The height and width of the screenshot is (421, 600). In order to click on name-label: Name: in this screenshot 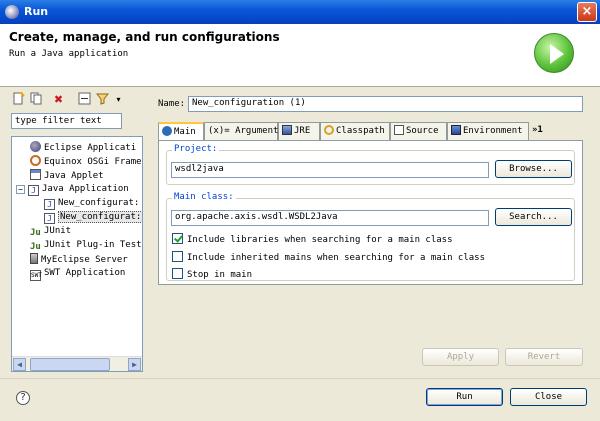, I will do `click(172, 104)`.